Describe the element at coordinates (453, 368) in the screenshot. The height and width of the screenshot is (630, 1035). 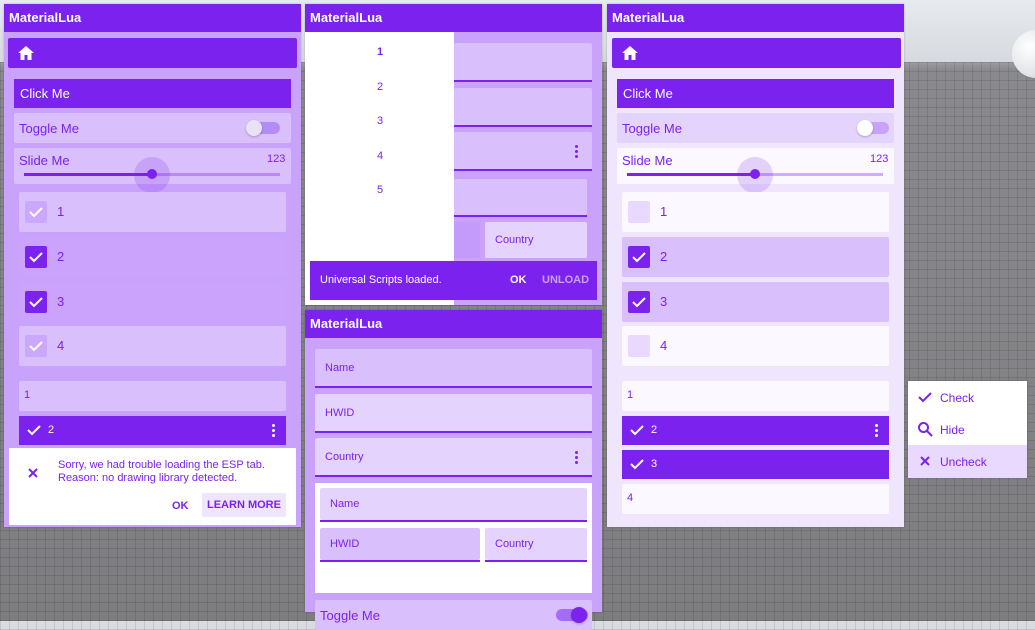
I see `name-field: Name` at that location.